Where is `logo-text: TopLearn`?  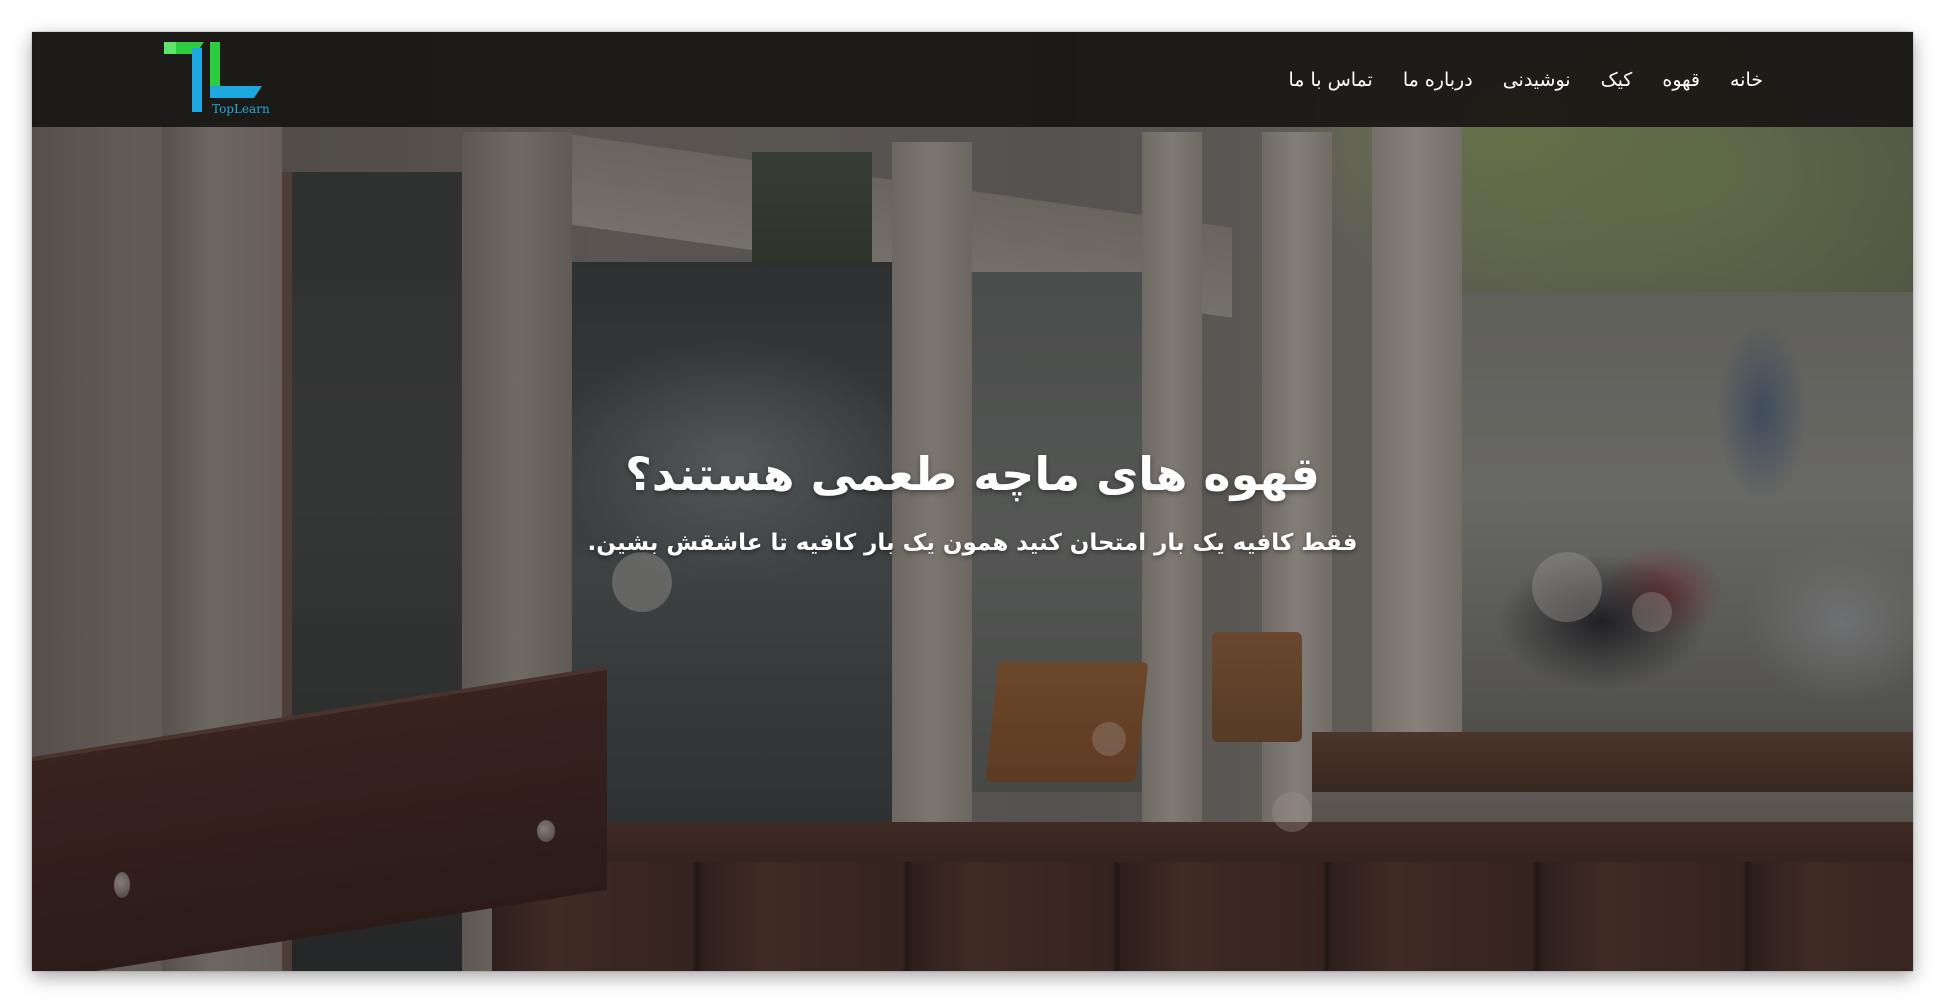
logo-text: TopLearn is located at coordinates (241, 109).